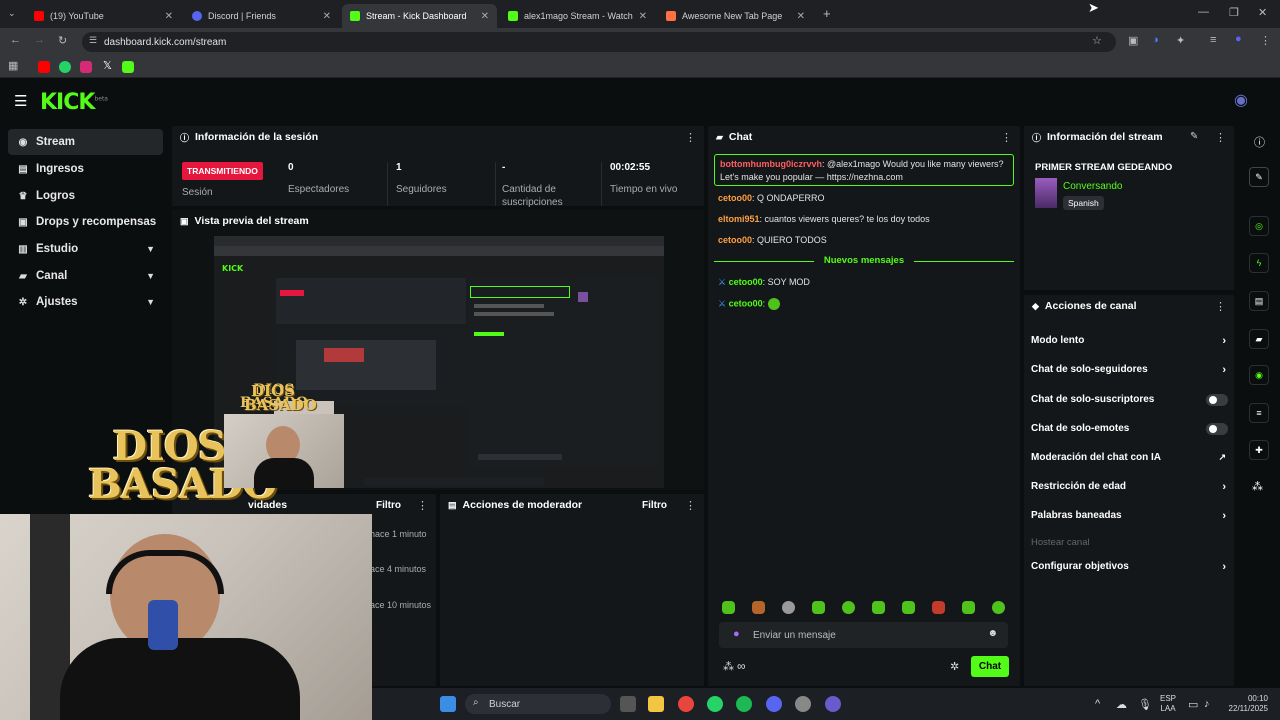  What do you see at coordinates (739, 219) in the screenshot?
I see `chat-username: eltomi951` at bounding box center [739, 219].